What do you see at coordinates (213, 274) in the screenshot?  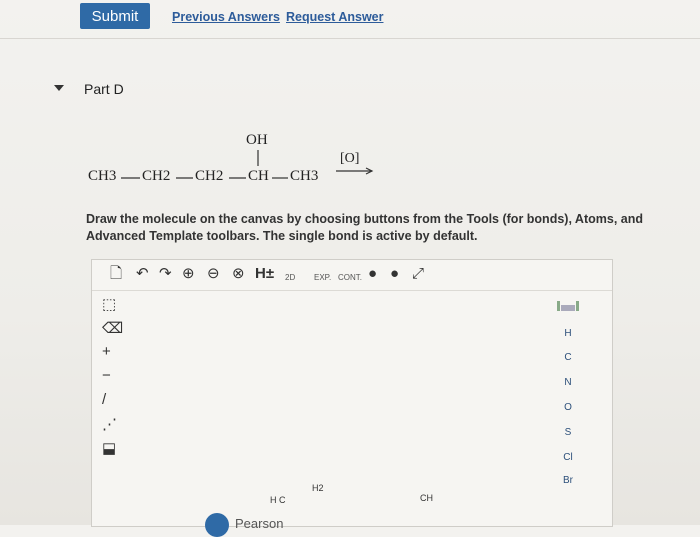 I see `zoom-out-icon: ⊖` at bounding box center [213, 274].